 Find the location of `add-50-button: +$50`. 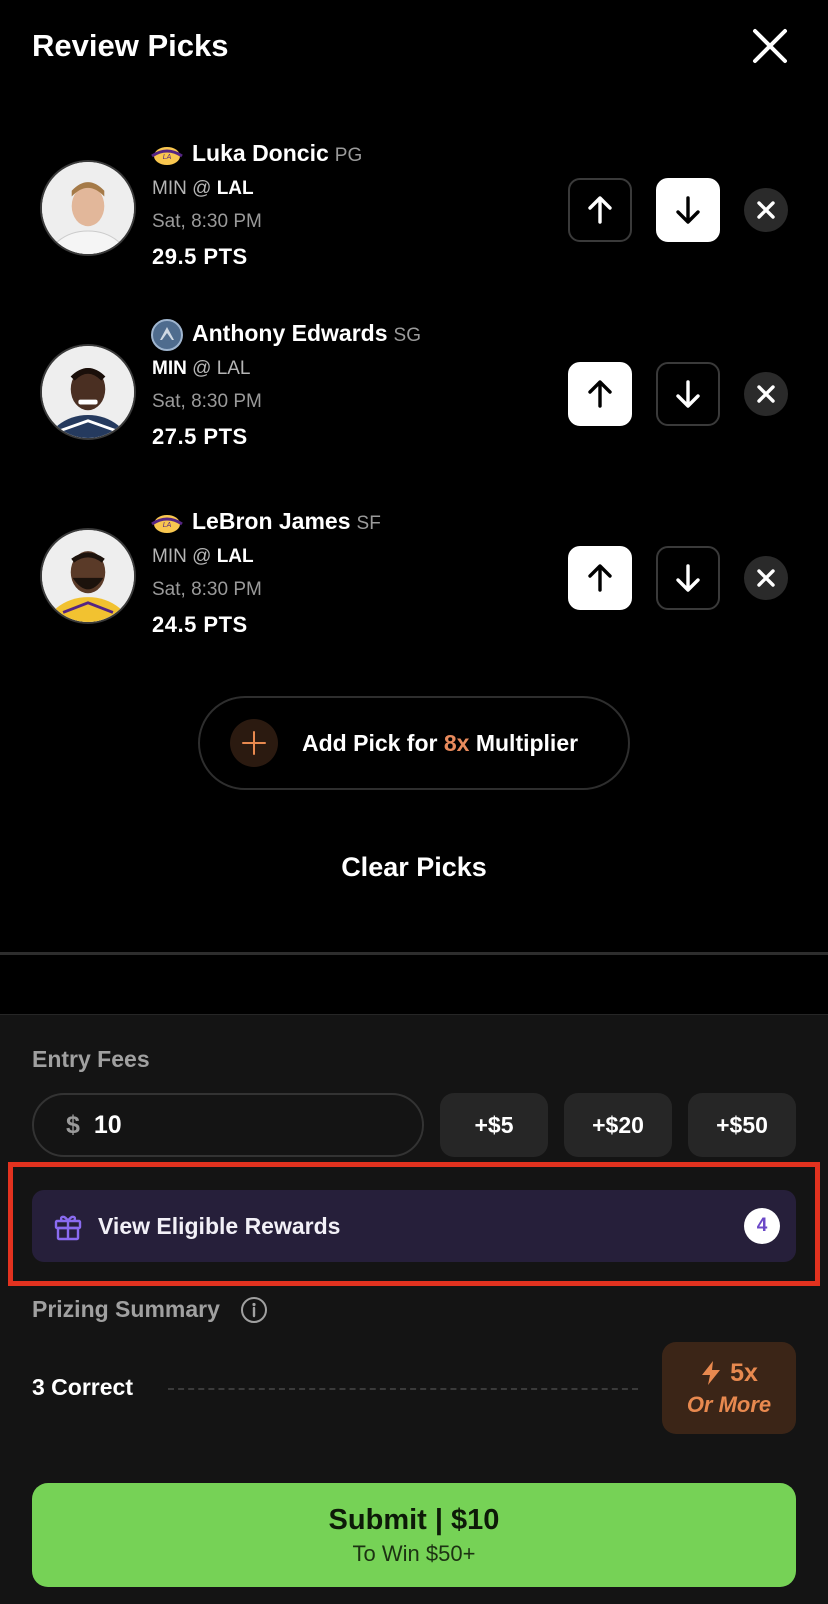

add-50-button: +$50 is located at coordinates (742, 1125).